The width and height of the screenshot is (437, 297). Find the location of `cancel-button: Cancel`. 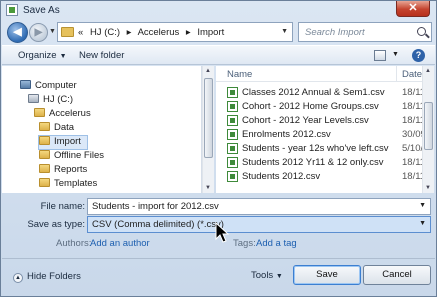

cancel-button: Cancel is located at coordinates (397, 275).